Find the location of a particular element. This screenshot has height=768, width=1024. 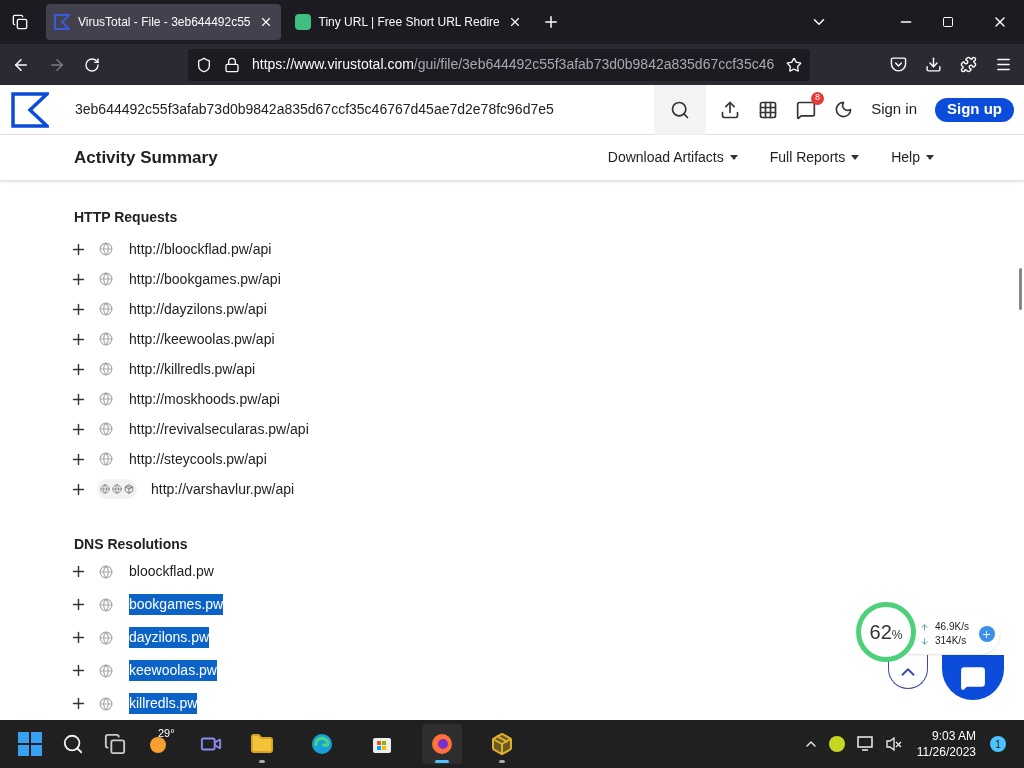

dropdown-menu-button: Full Reports is located at coordinates (814, 157).